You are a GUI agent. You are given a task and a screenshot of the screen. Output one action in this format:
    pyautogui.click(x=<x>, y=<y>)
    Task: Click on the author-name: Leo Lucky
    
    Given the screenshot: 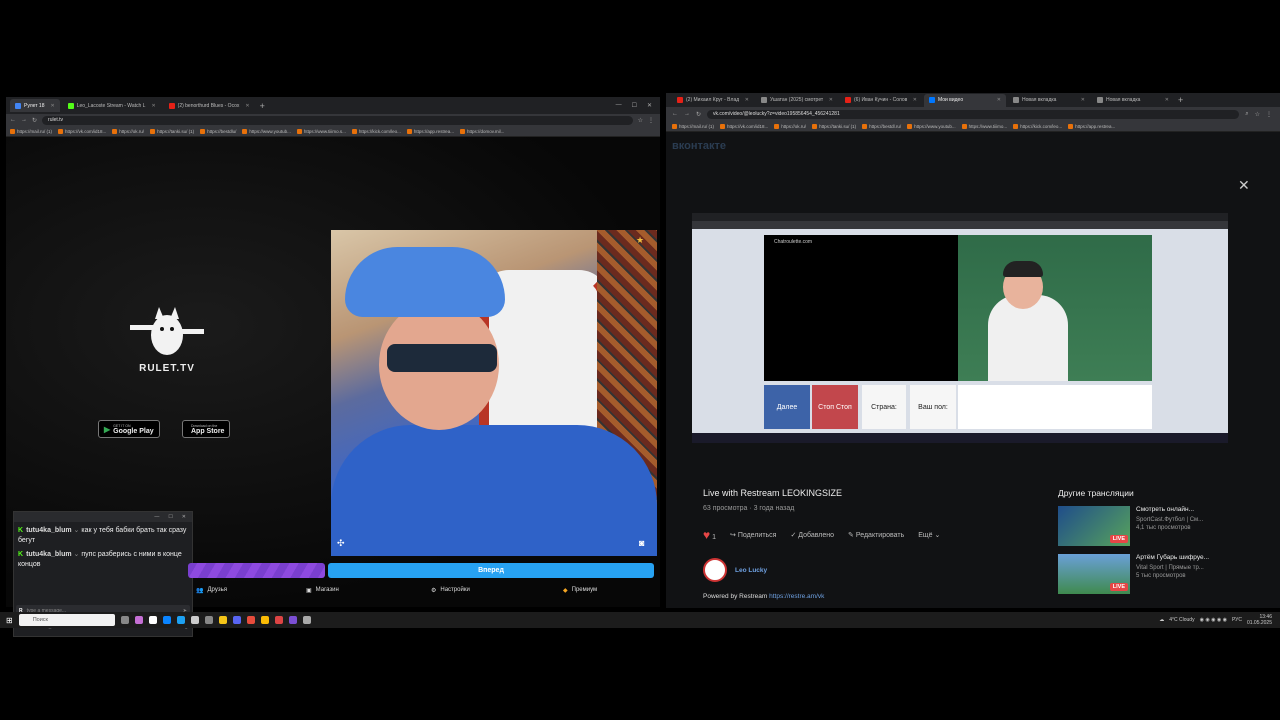 What is the action you would take?
    pyautogui.click(x=751, y=570)
    